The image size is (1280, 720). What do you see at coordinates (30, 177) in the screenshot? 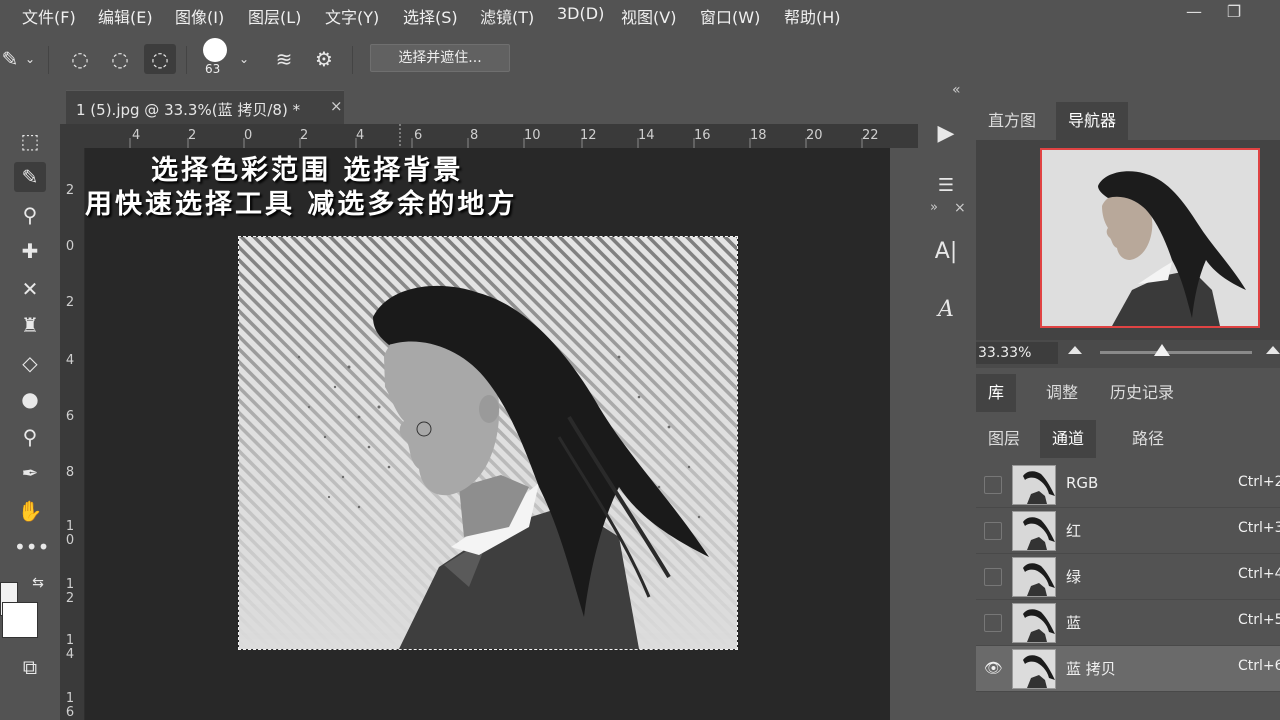
I see `quick-selection-tool-icon: ✎` at bounding box center [30, 177].